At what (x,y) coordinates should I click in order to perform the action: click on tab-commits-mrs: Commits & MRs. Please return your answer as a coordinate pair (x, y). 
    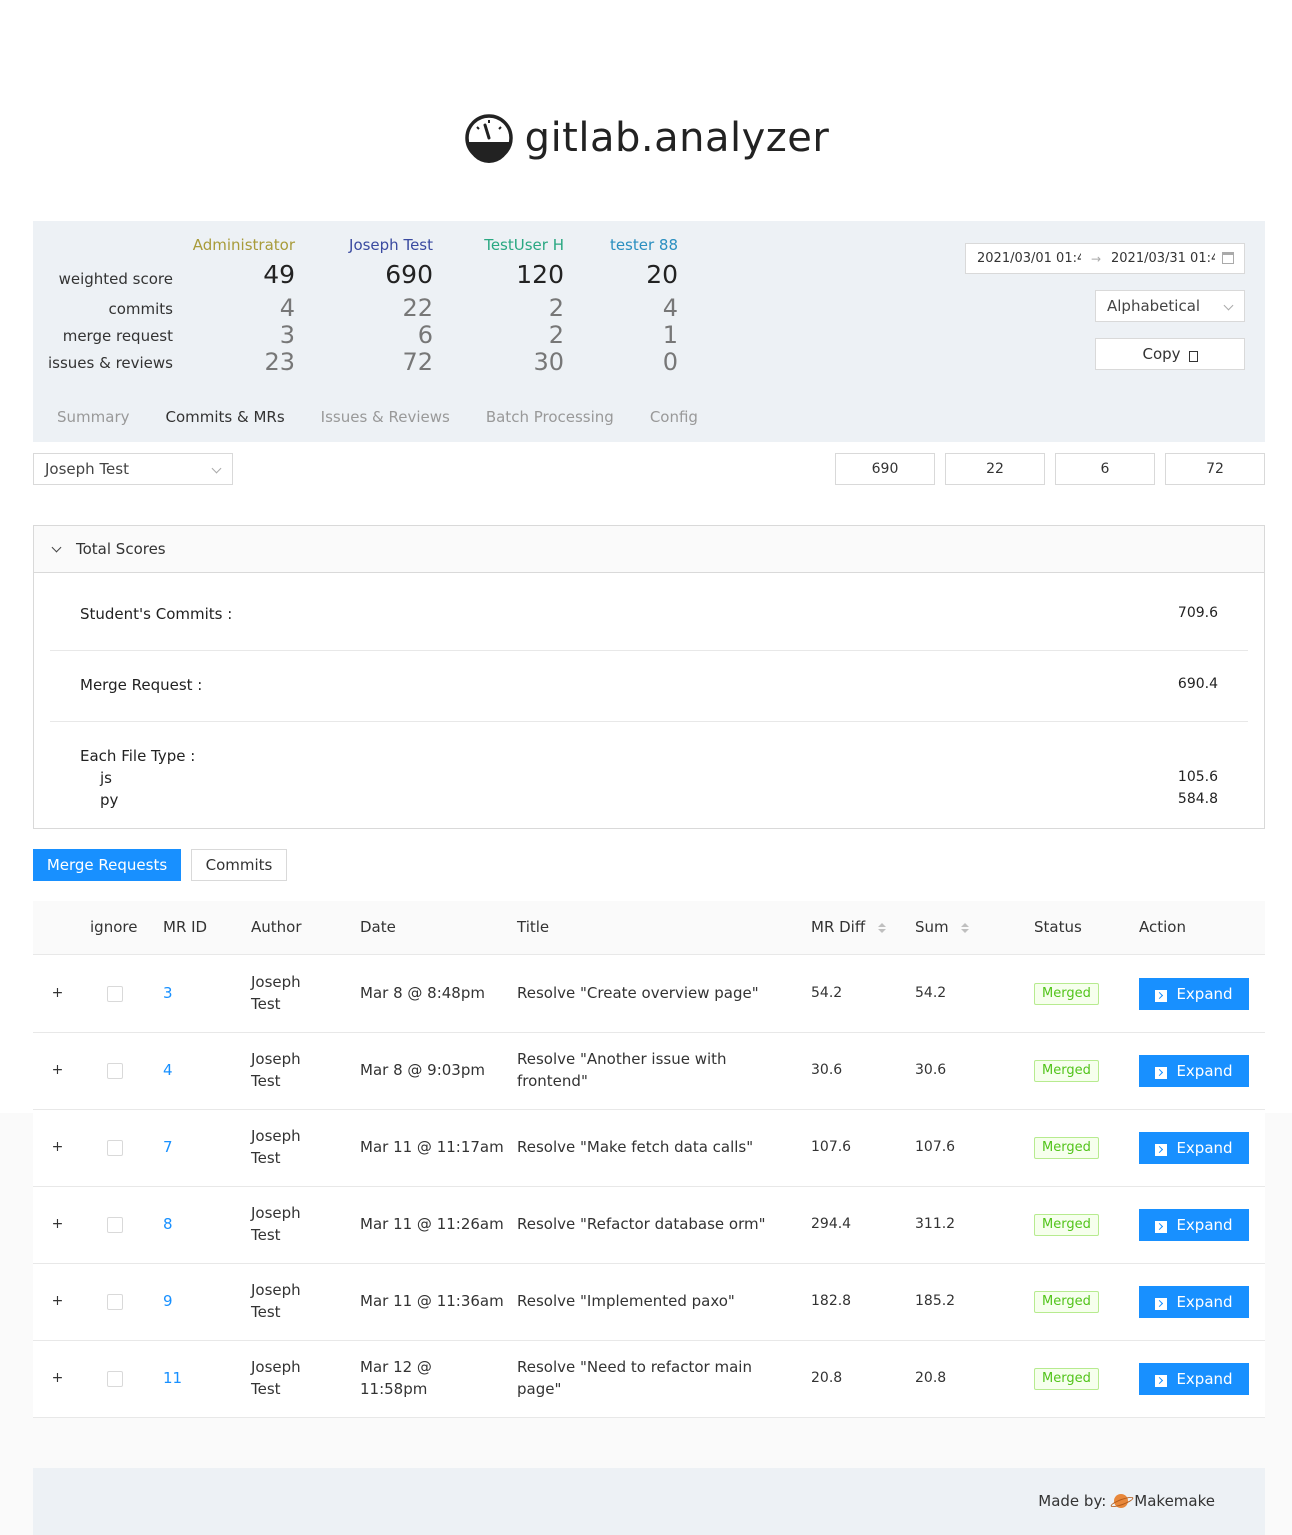
    Looking at the image, I should click on (225, 417).